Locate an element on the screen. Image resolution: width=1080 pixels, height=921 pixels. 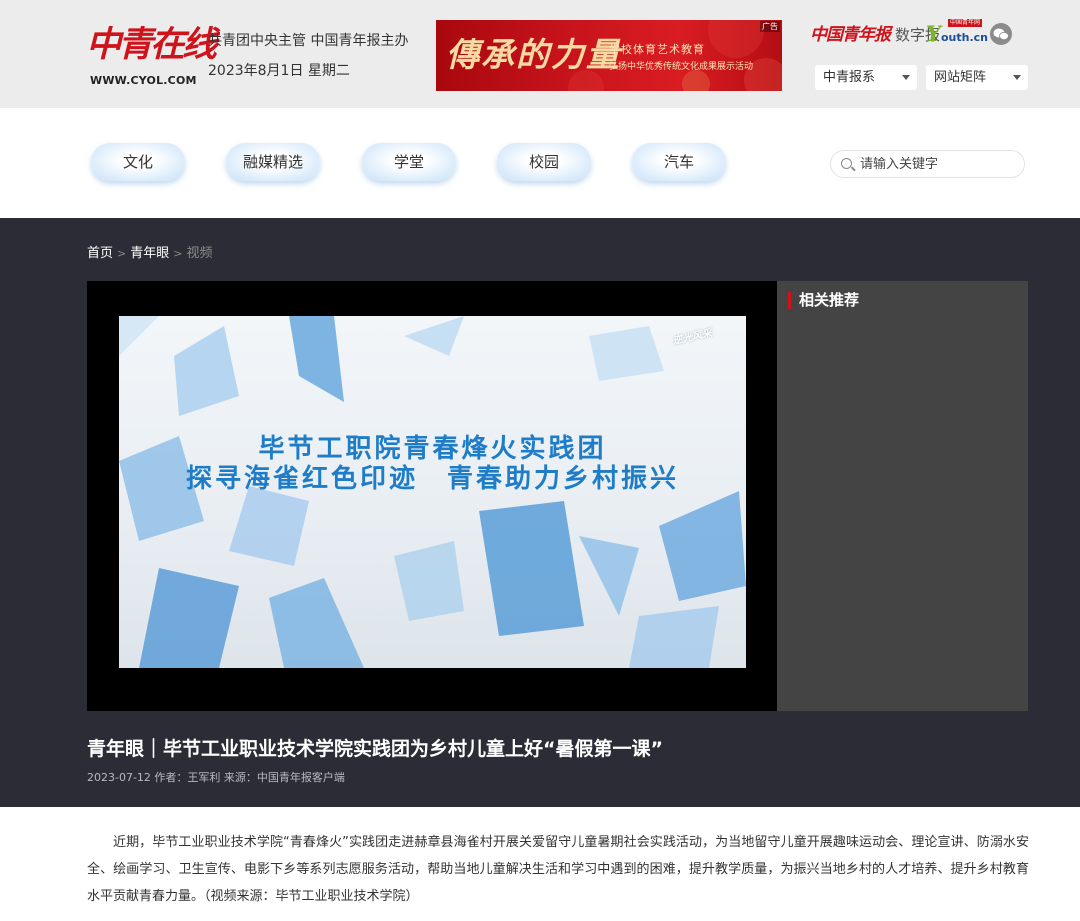
ad-banner: 傳承的力量 学校体育艺术教育 弘扬中华优秀传统文化成果展示活动 广告 is located at coordinates (609, 55).